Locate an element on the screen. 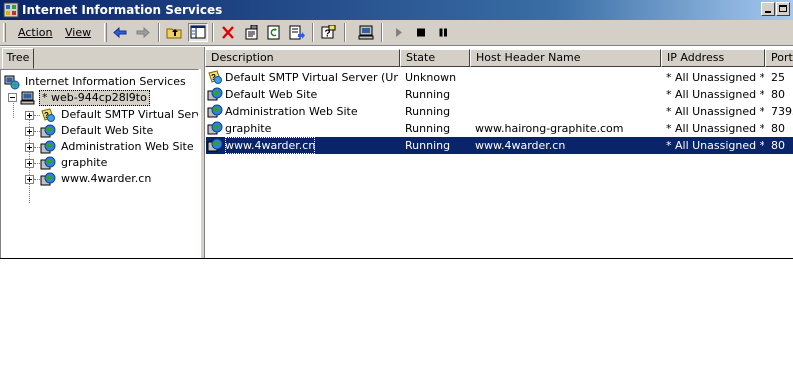 Image resolution: width=793 pixels, height=384 pixels. menu-view-label: View is located at coordinates (78, 32).